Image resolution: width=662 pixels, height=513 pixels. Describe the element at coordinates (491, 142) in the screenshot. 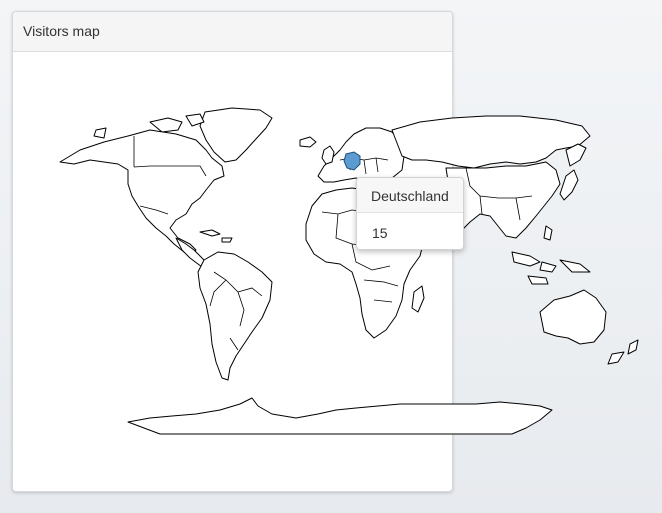

I see `map-region-russia` at that location.